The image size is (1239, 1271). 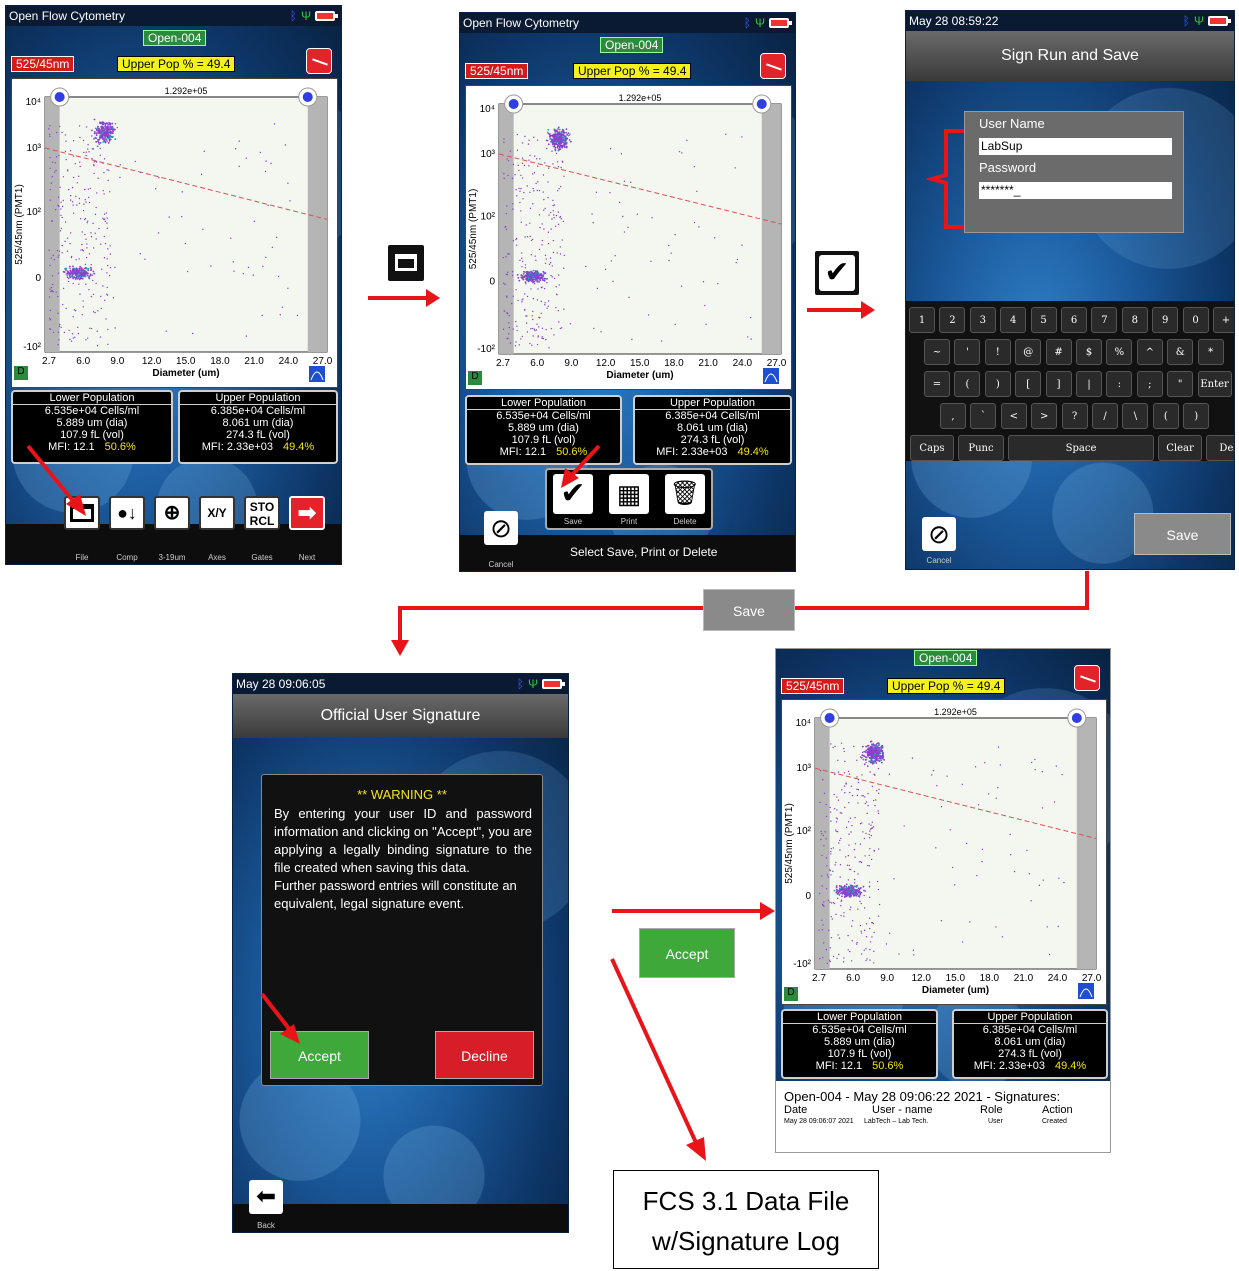 I want to click on x-tick-label: 12.0, so click(x=921, y=978).